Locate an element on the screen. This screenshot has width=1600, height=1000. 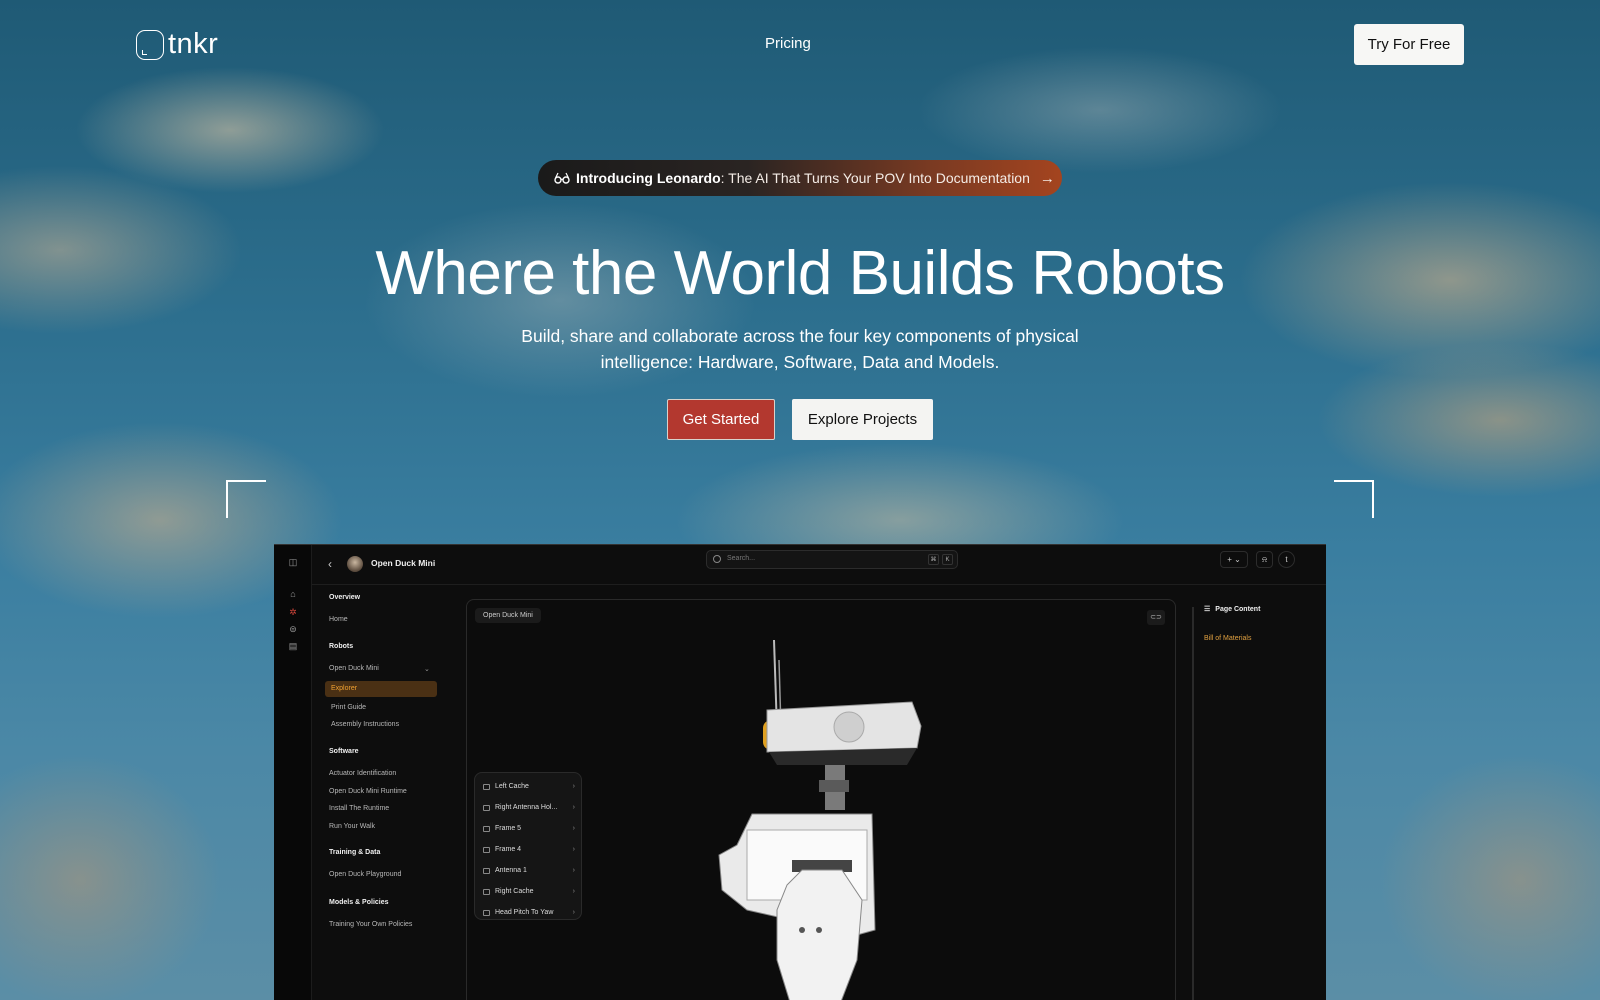
explore-projects-button: Explore Projects is located at coordinates (862, 419).